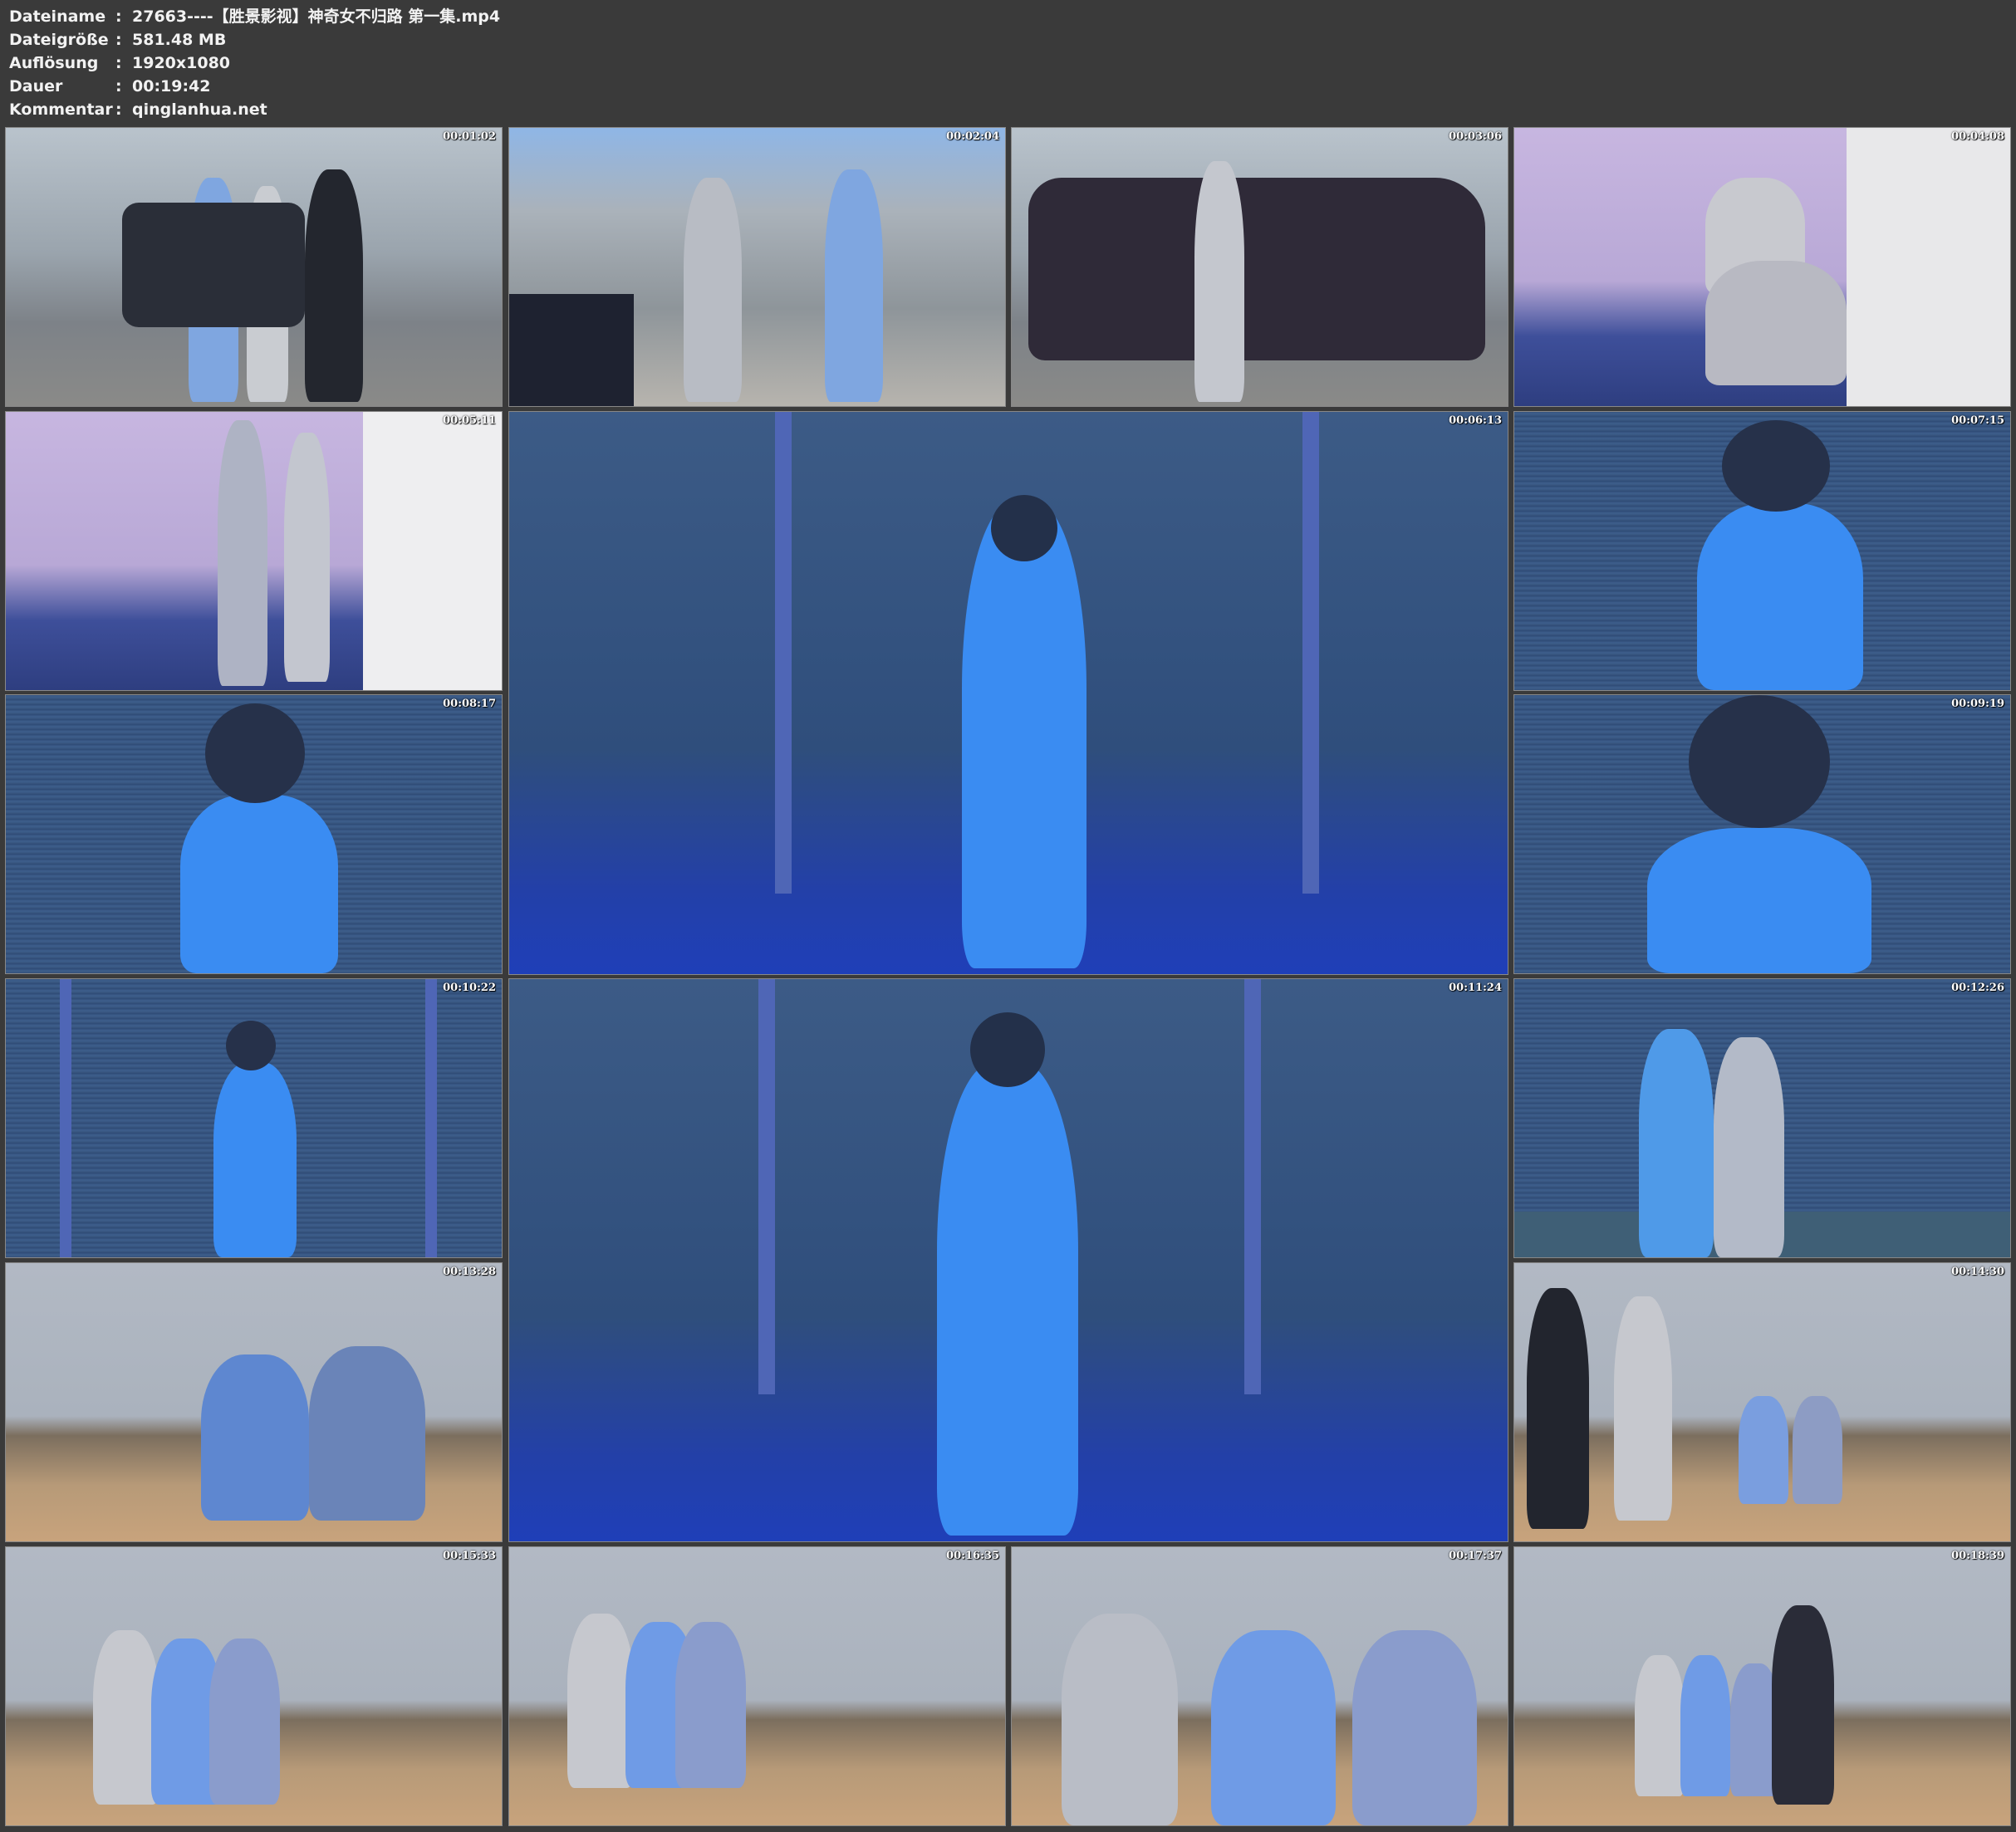 The height and width of the screenshot is (1832, 2016). I want to click on timestamp: 00:10:22, so click(469, 988).